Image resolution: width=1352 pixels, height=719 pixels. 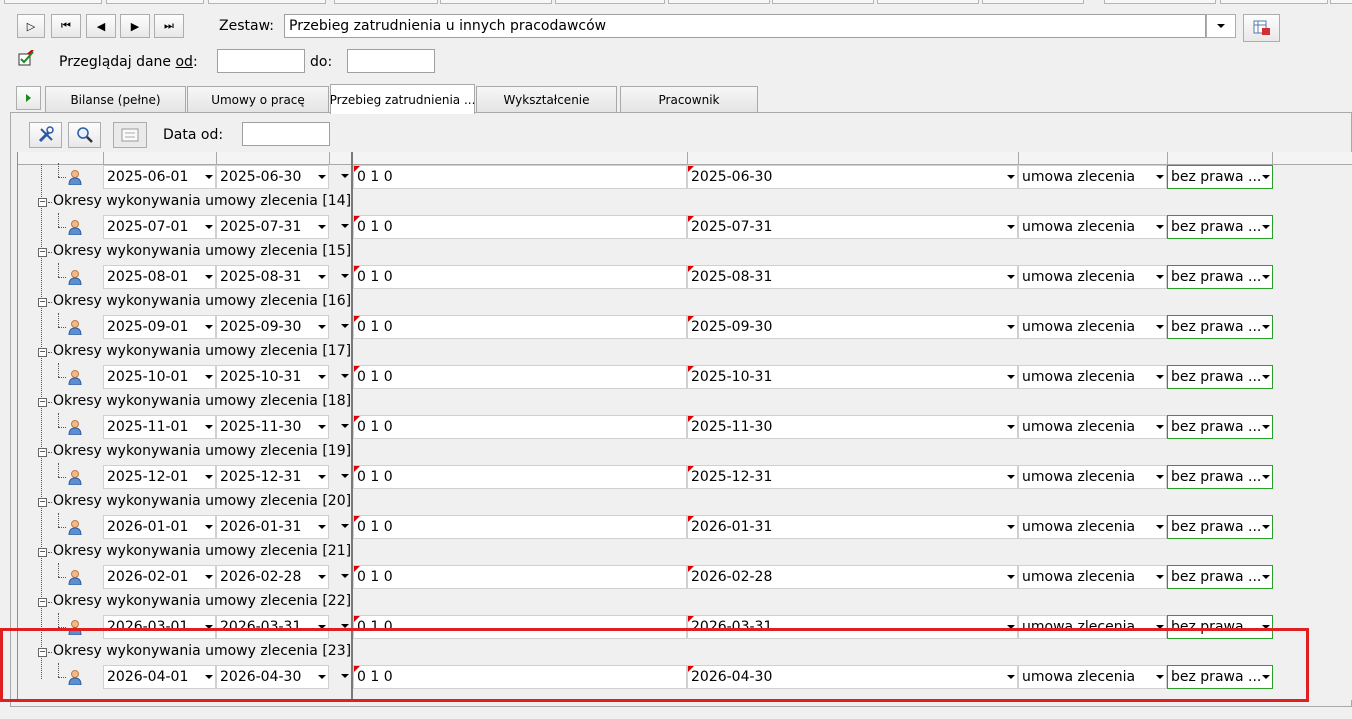 I want to click on date-to-select: 2025-06-30, so click(x=272, y=177).